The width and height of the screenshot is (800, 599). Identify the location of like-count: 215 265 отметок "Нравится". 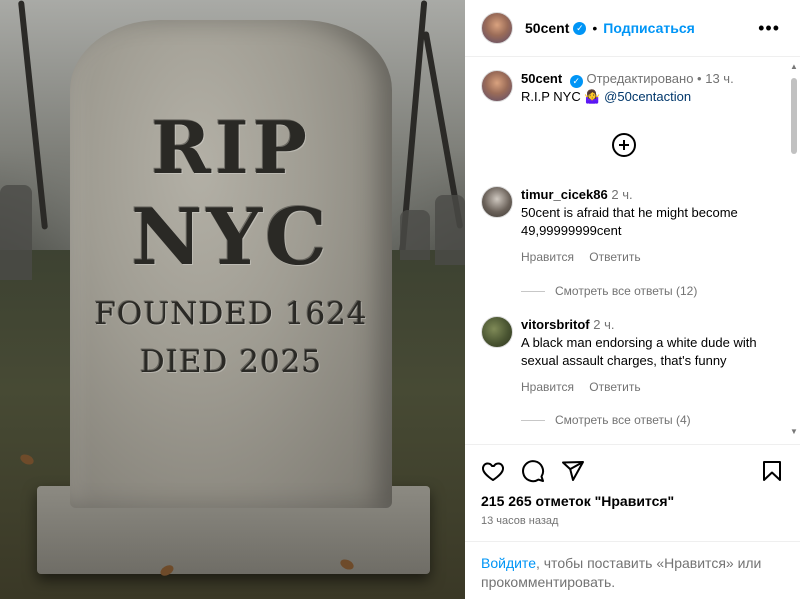
(577, 501).